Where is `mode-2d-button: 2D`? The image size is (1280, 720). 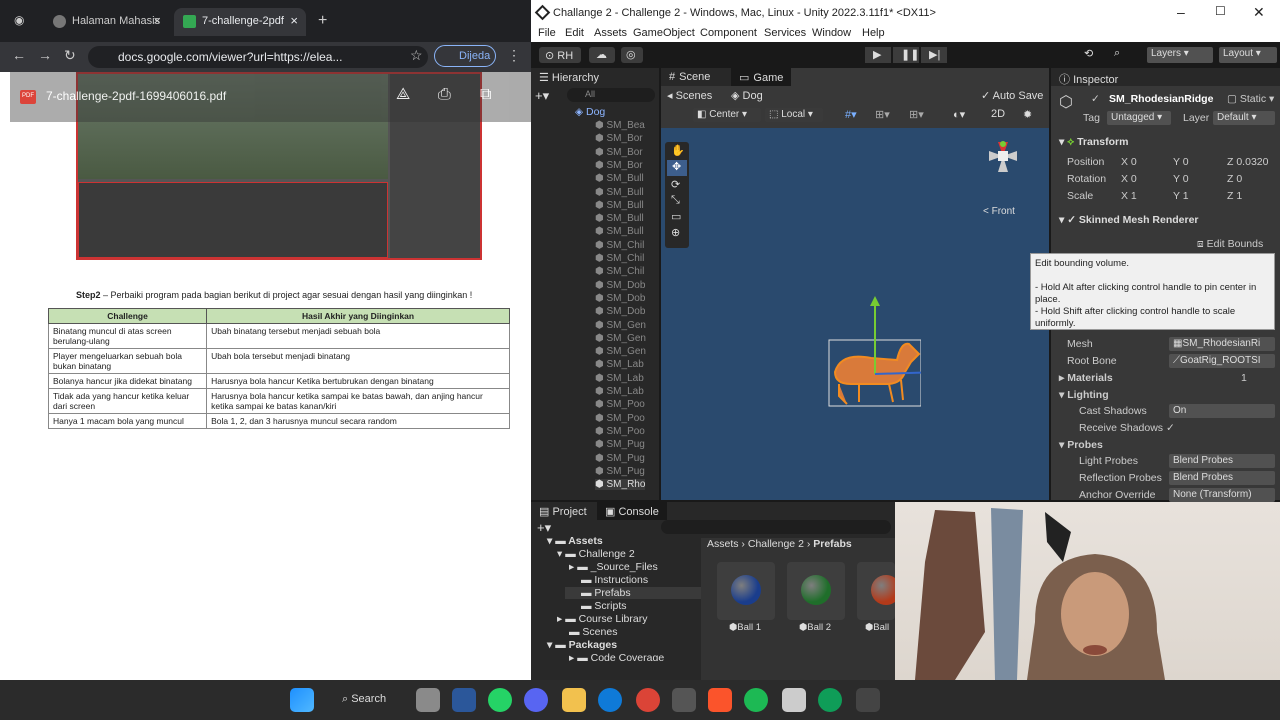
mode-2d-button: 2D is located at coordinates (998, 114).